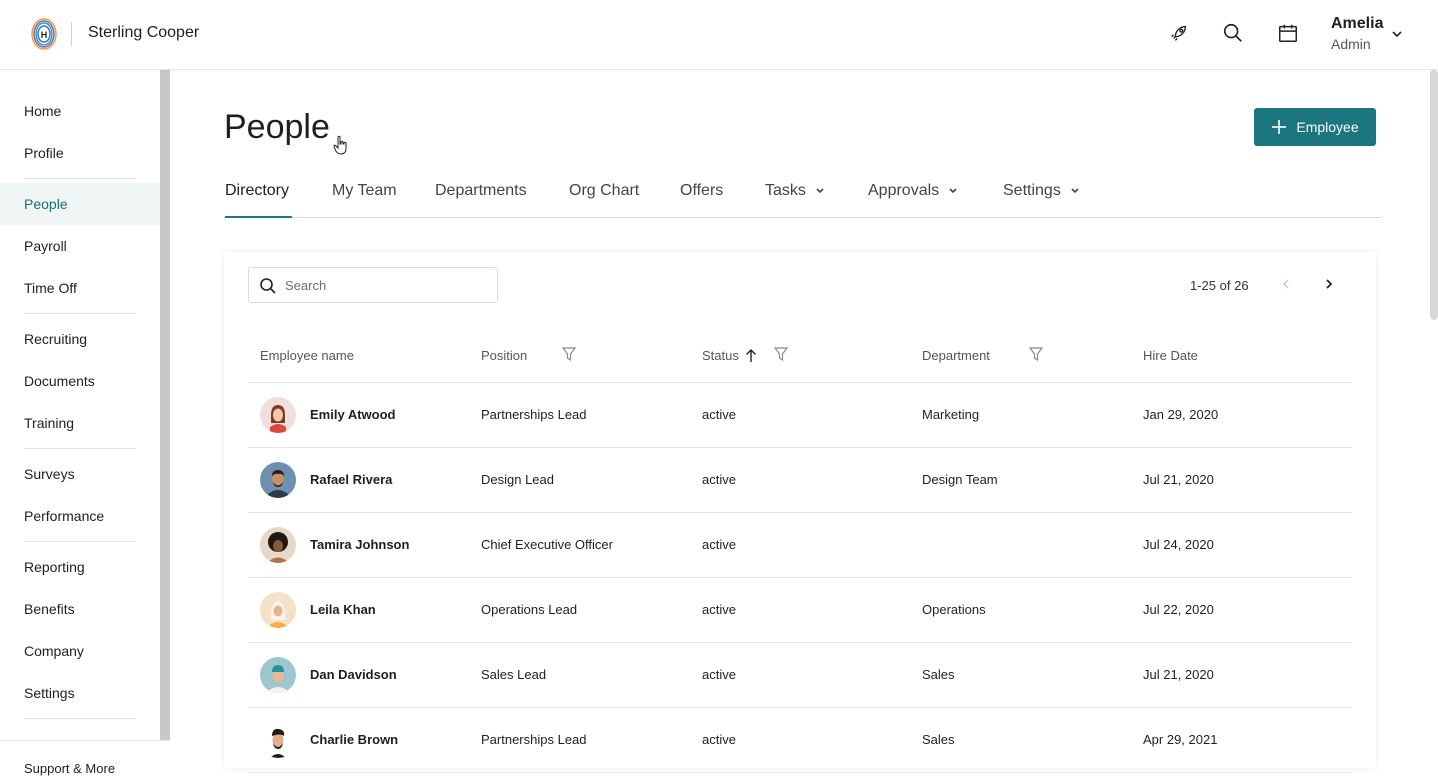  I want to click on tab-settings: Settings, so click(1042, 191).